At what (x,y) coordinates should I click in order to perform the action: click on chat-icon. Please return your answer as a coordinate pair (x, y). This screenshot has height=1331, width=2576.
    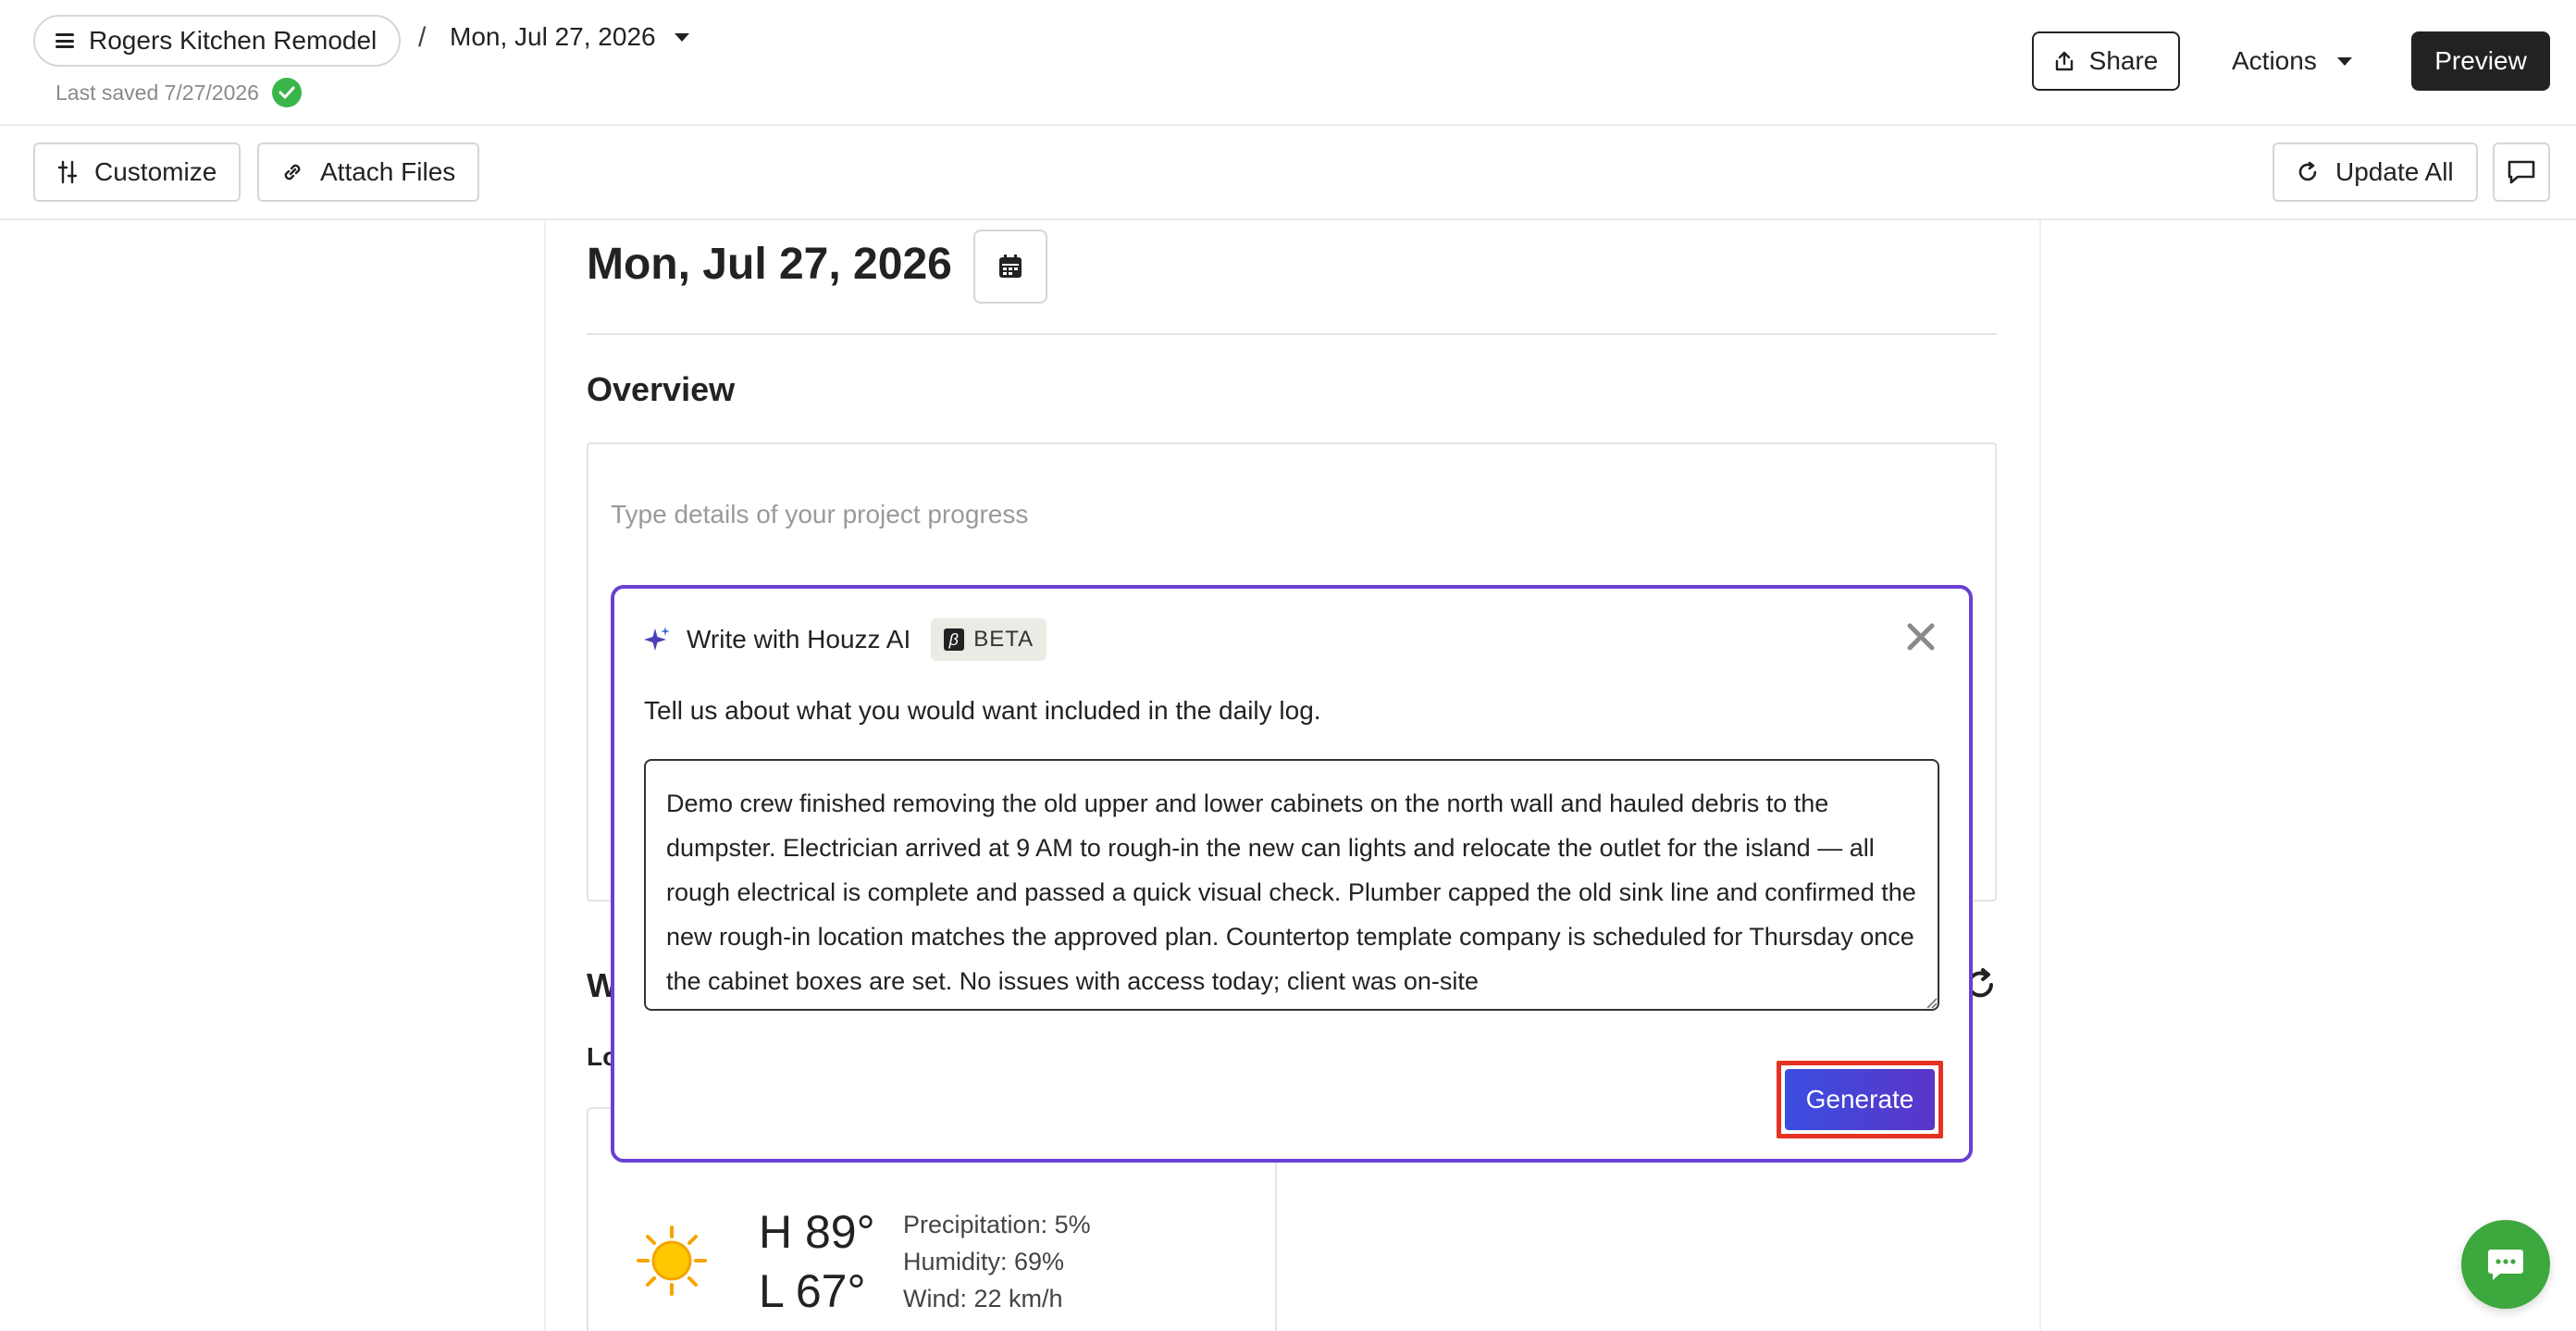
    Looking at the image, I should click on (2505, 1265).